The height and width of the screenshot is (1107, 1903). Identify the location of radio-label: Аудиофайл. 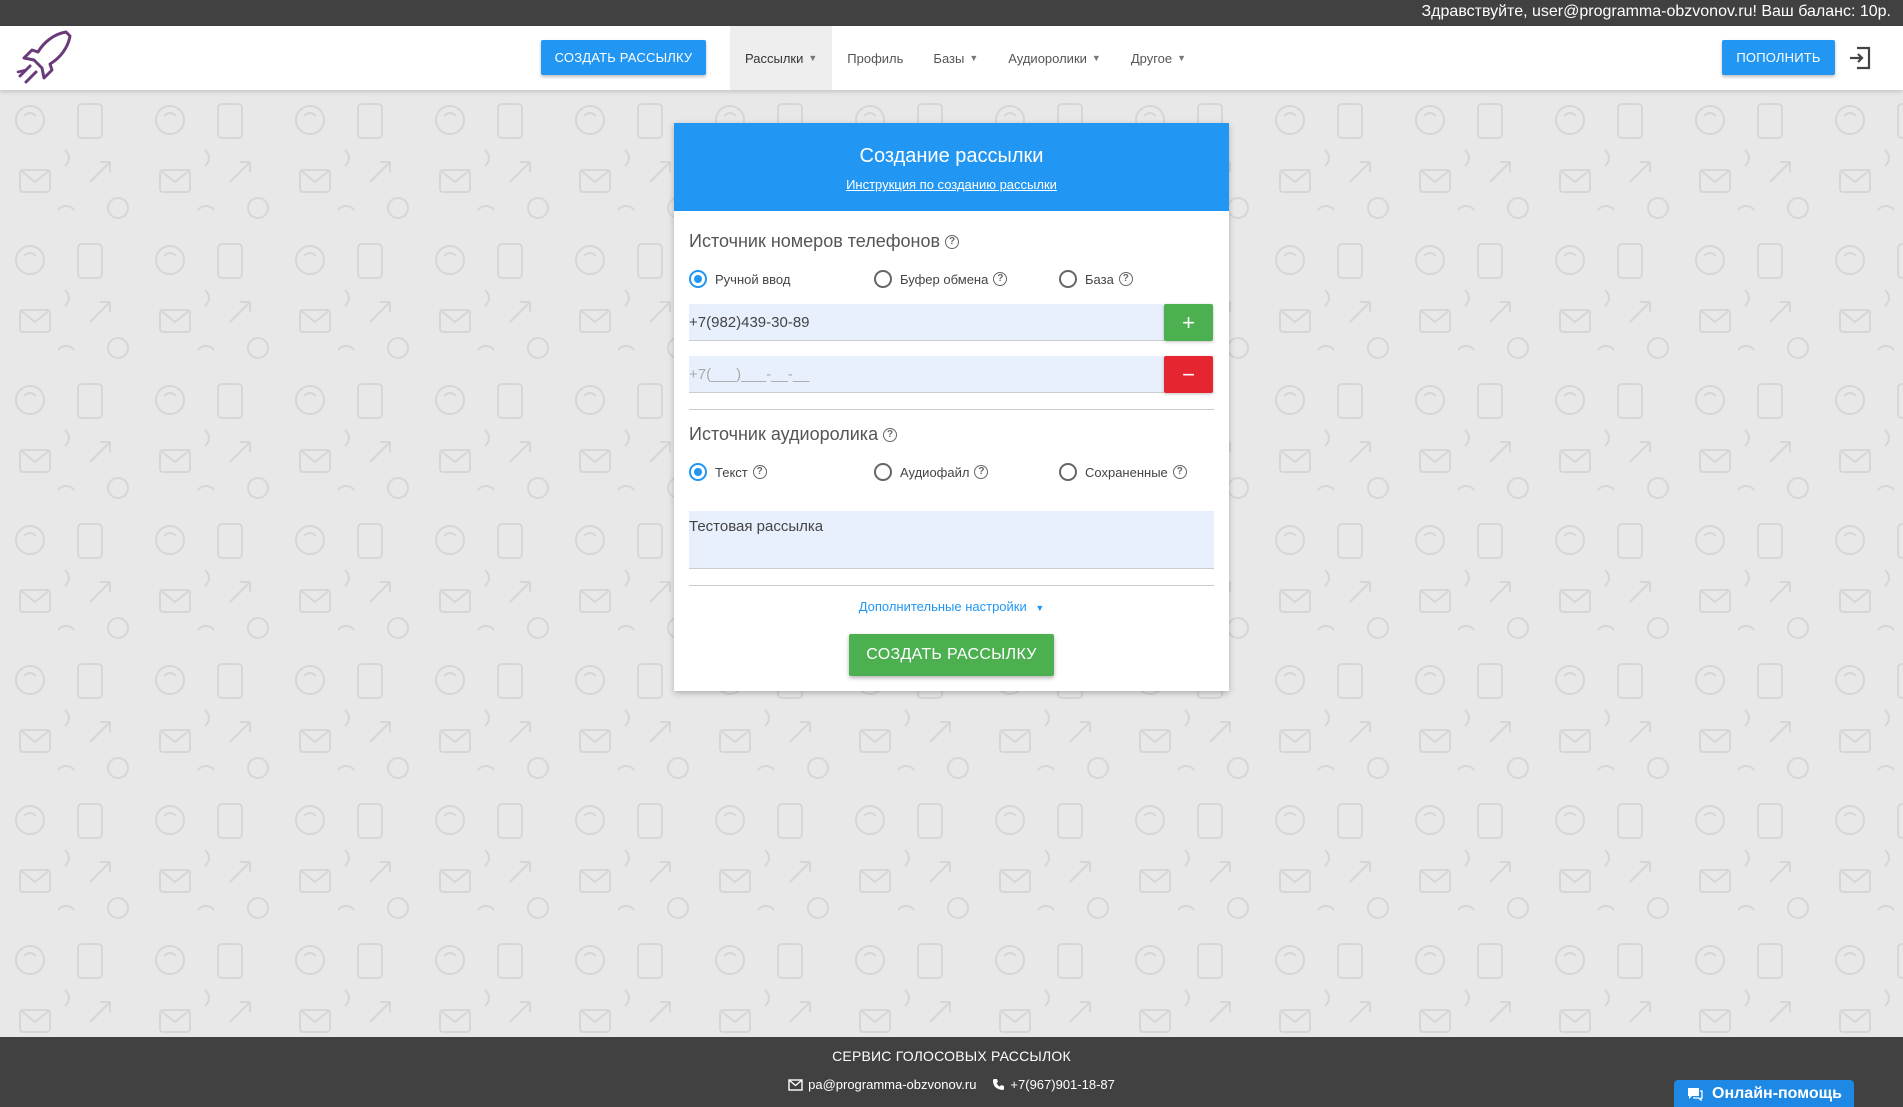
(935, 472).